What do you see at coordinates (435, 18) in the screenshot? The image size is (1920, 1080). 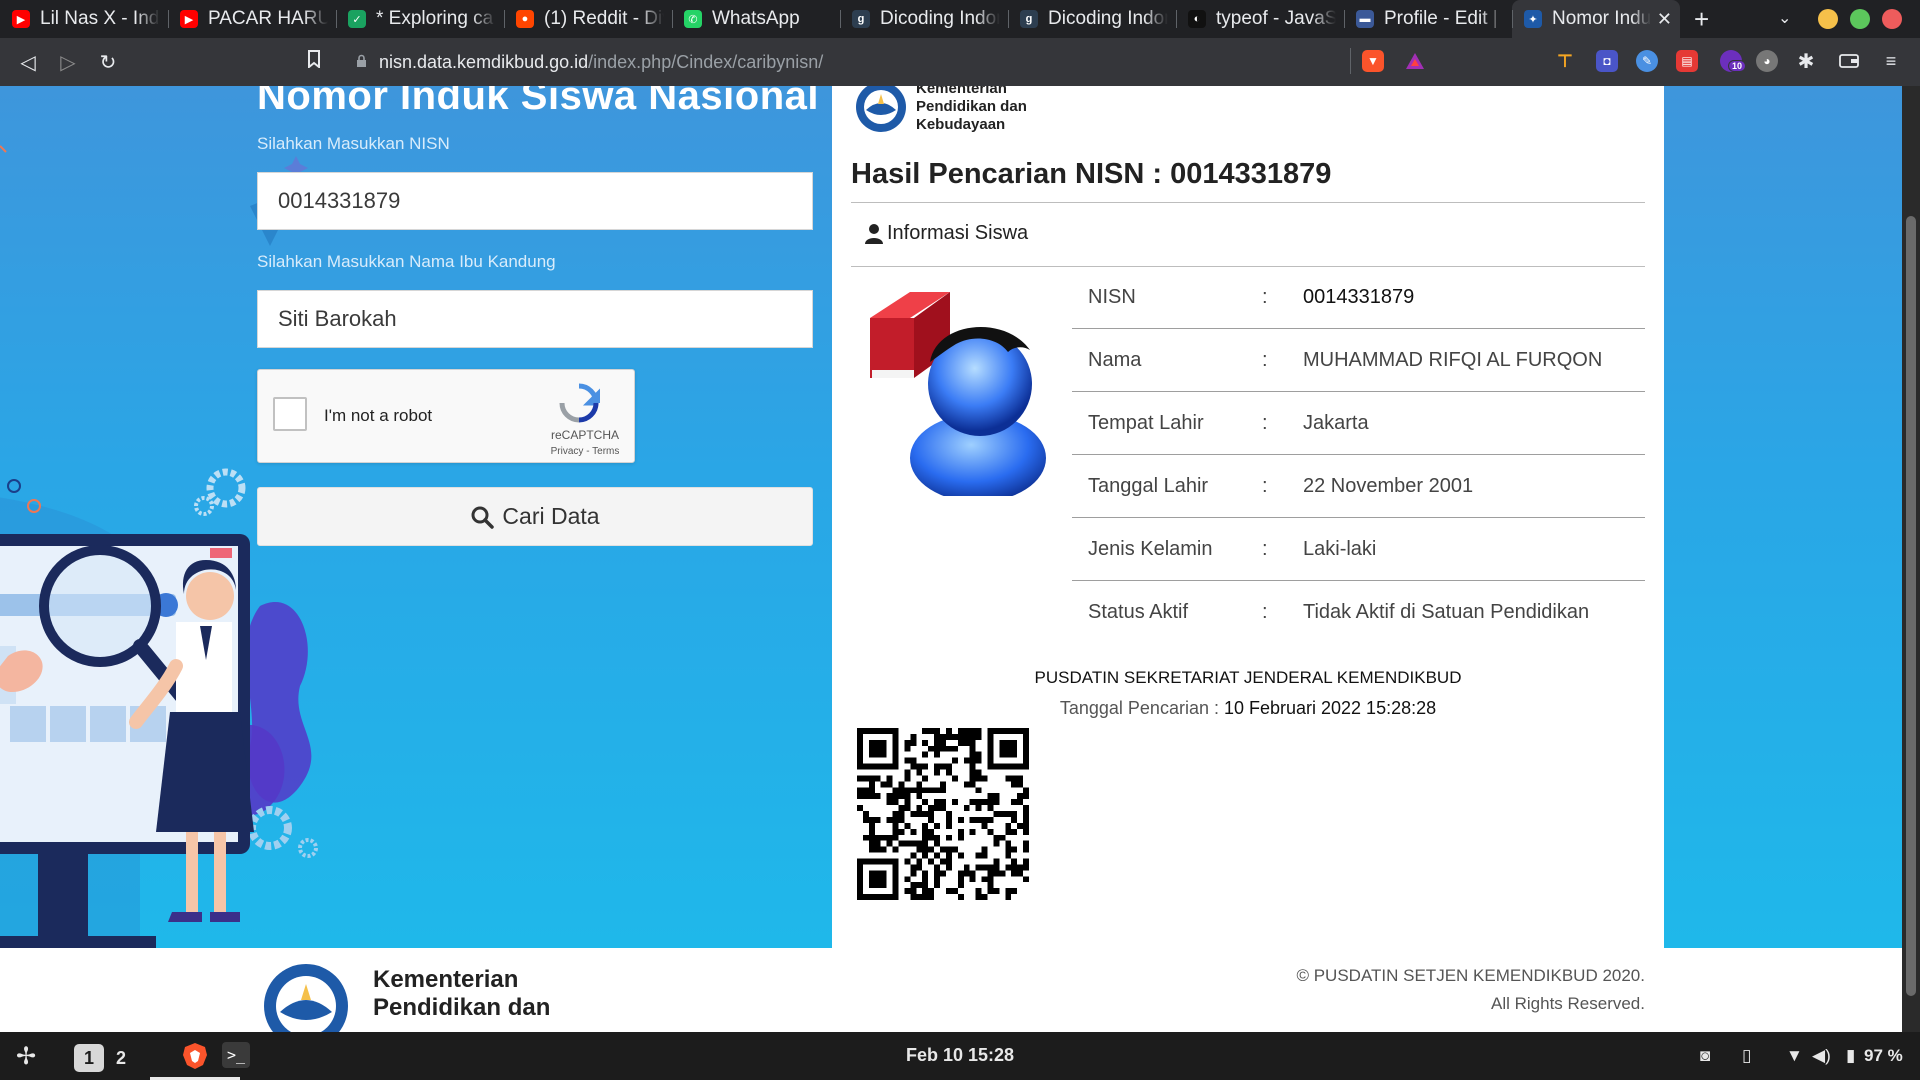 I see `tab-title: * Exploring ca` at bounding box center [435, 18].